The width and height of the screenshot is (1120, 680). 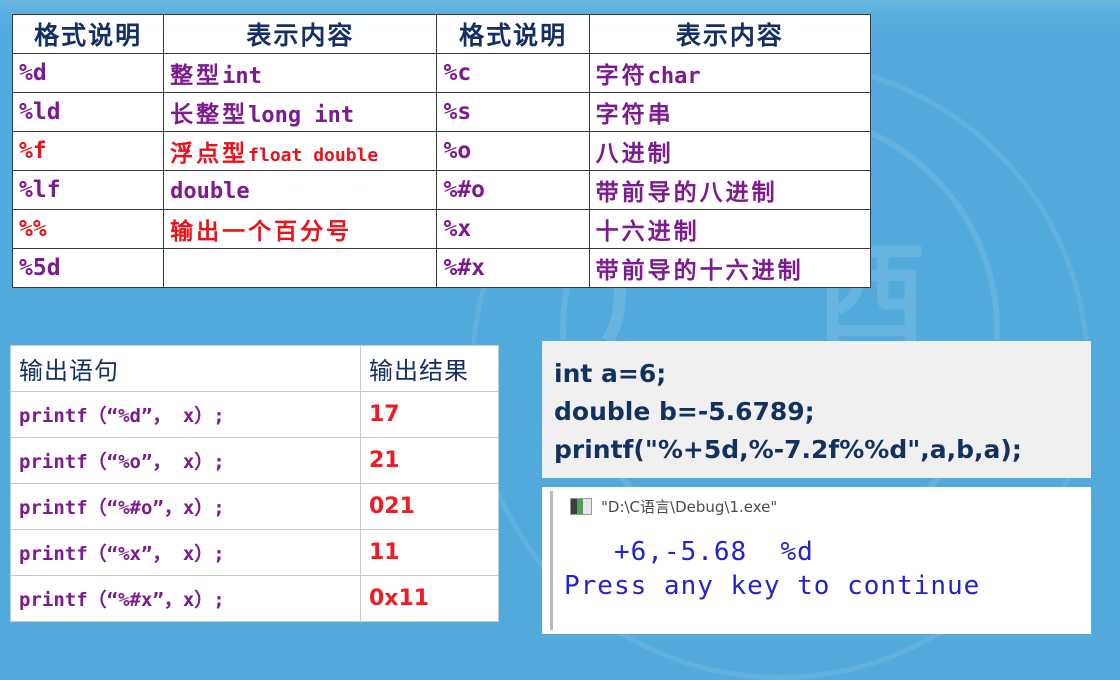 What do you see at coordinates (429, 460) in the screenshot?
I see `printf-result: 21` at bounding box center [429, 460].